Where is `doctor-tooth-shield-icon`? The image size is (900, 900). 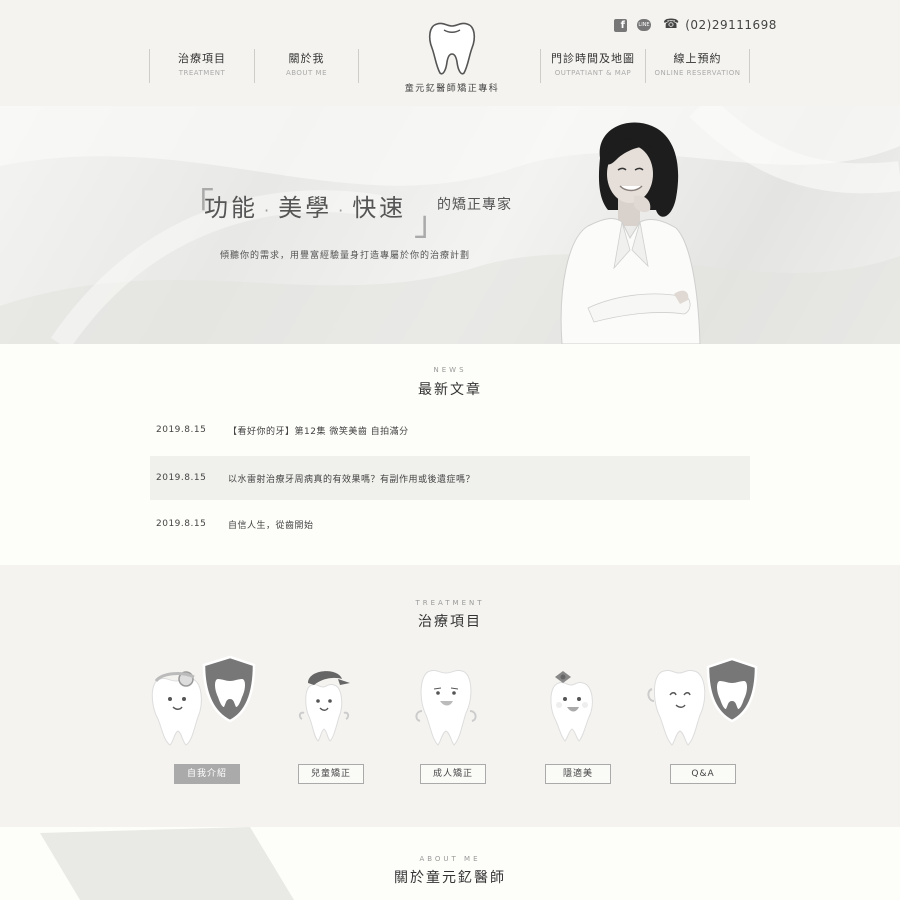
doctor-tooth-shield-icon is located at coordinates (203, 700).